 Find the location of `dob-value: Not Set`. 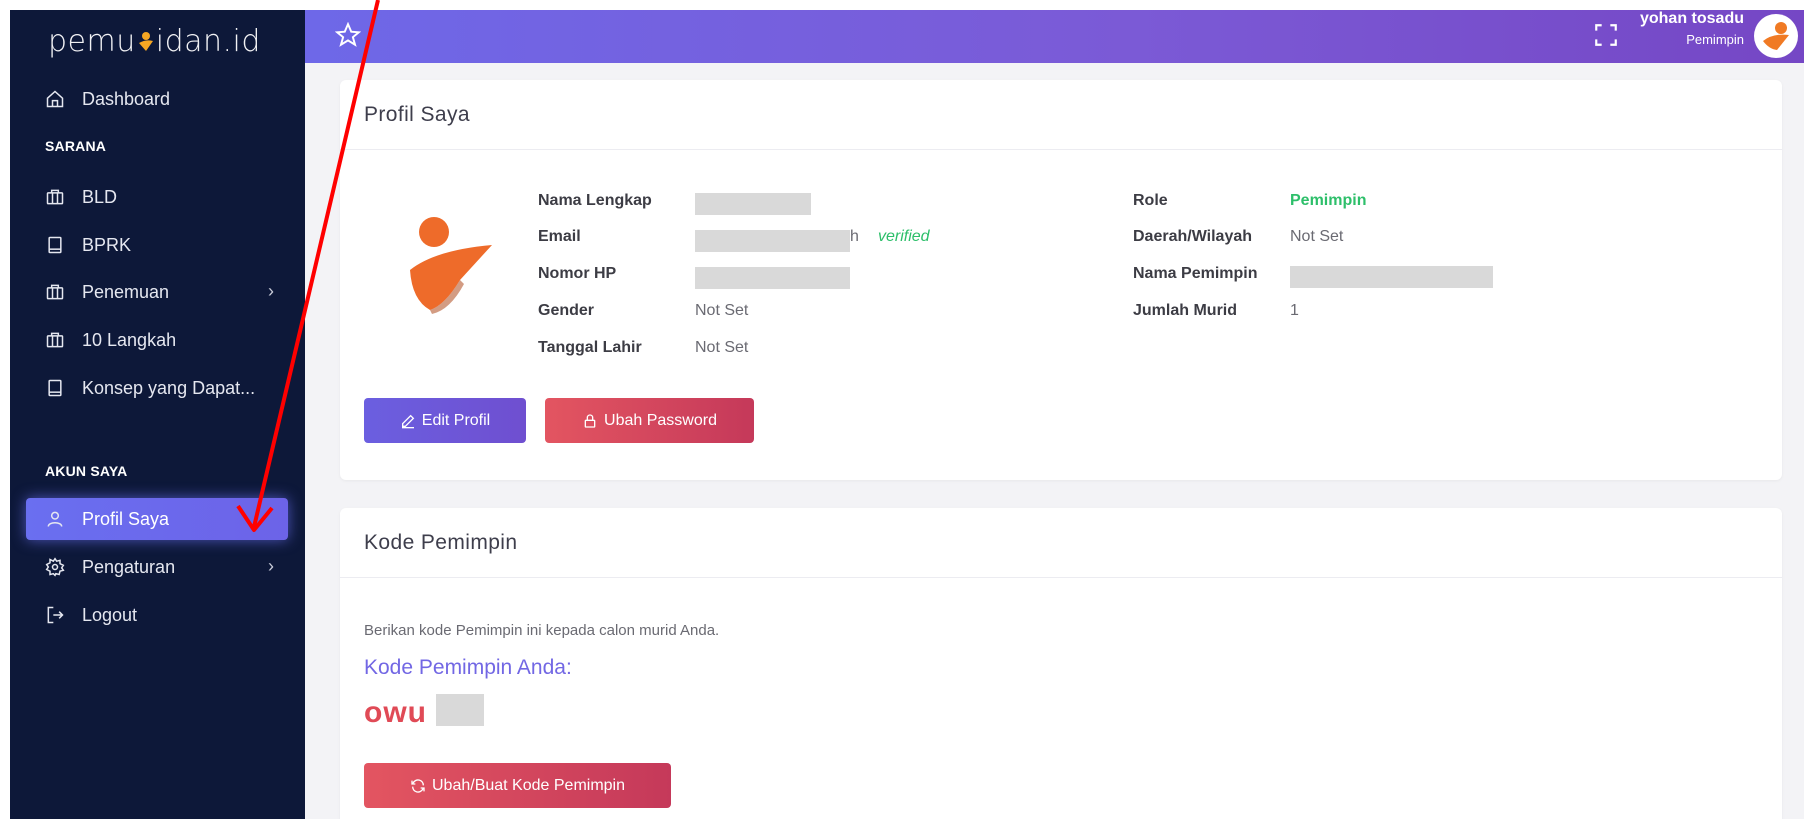

dob-value: Not Set is located at coordinates (722, 347).